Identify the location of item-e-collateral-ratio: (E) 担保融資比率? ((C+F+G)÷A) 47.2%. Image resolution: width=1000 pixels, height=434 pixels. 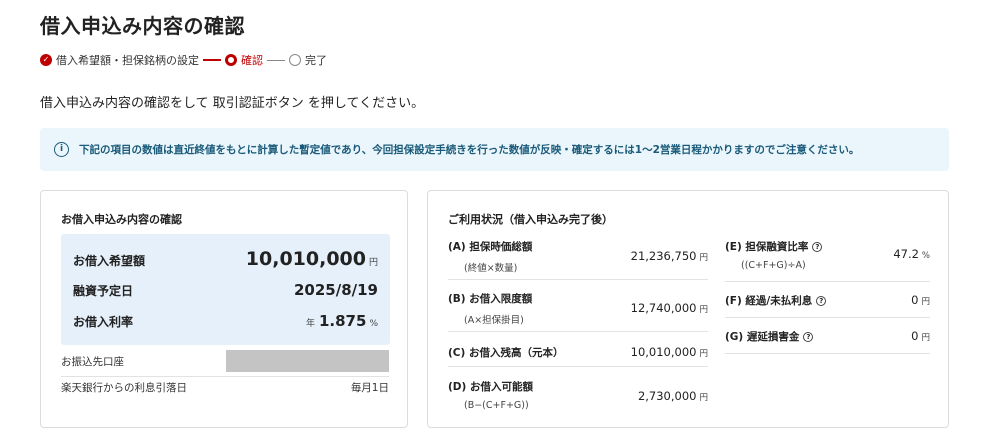
(827, 255).